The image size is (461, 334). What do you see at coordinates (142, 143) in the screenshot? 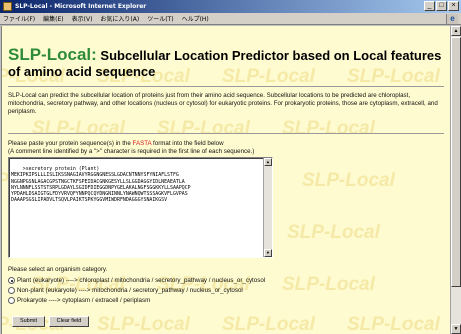
I see `fasta-link: FASTA` at bounding box center [142, 143].